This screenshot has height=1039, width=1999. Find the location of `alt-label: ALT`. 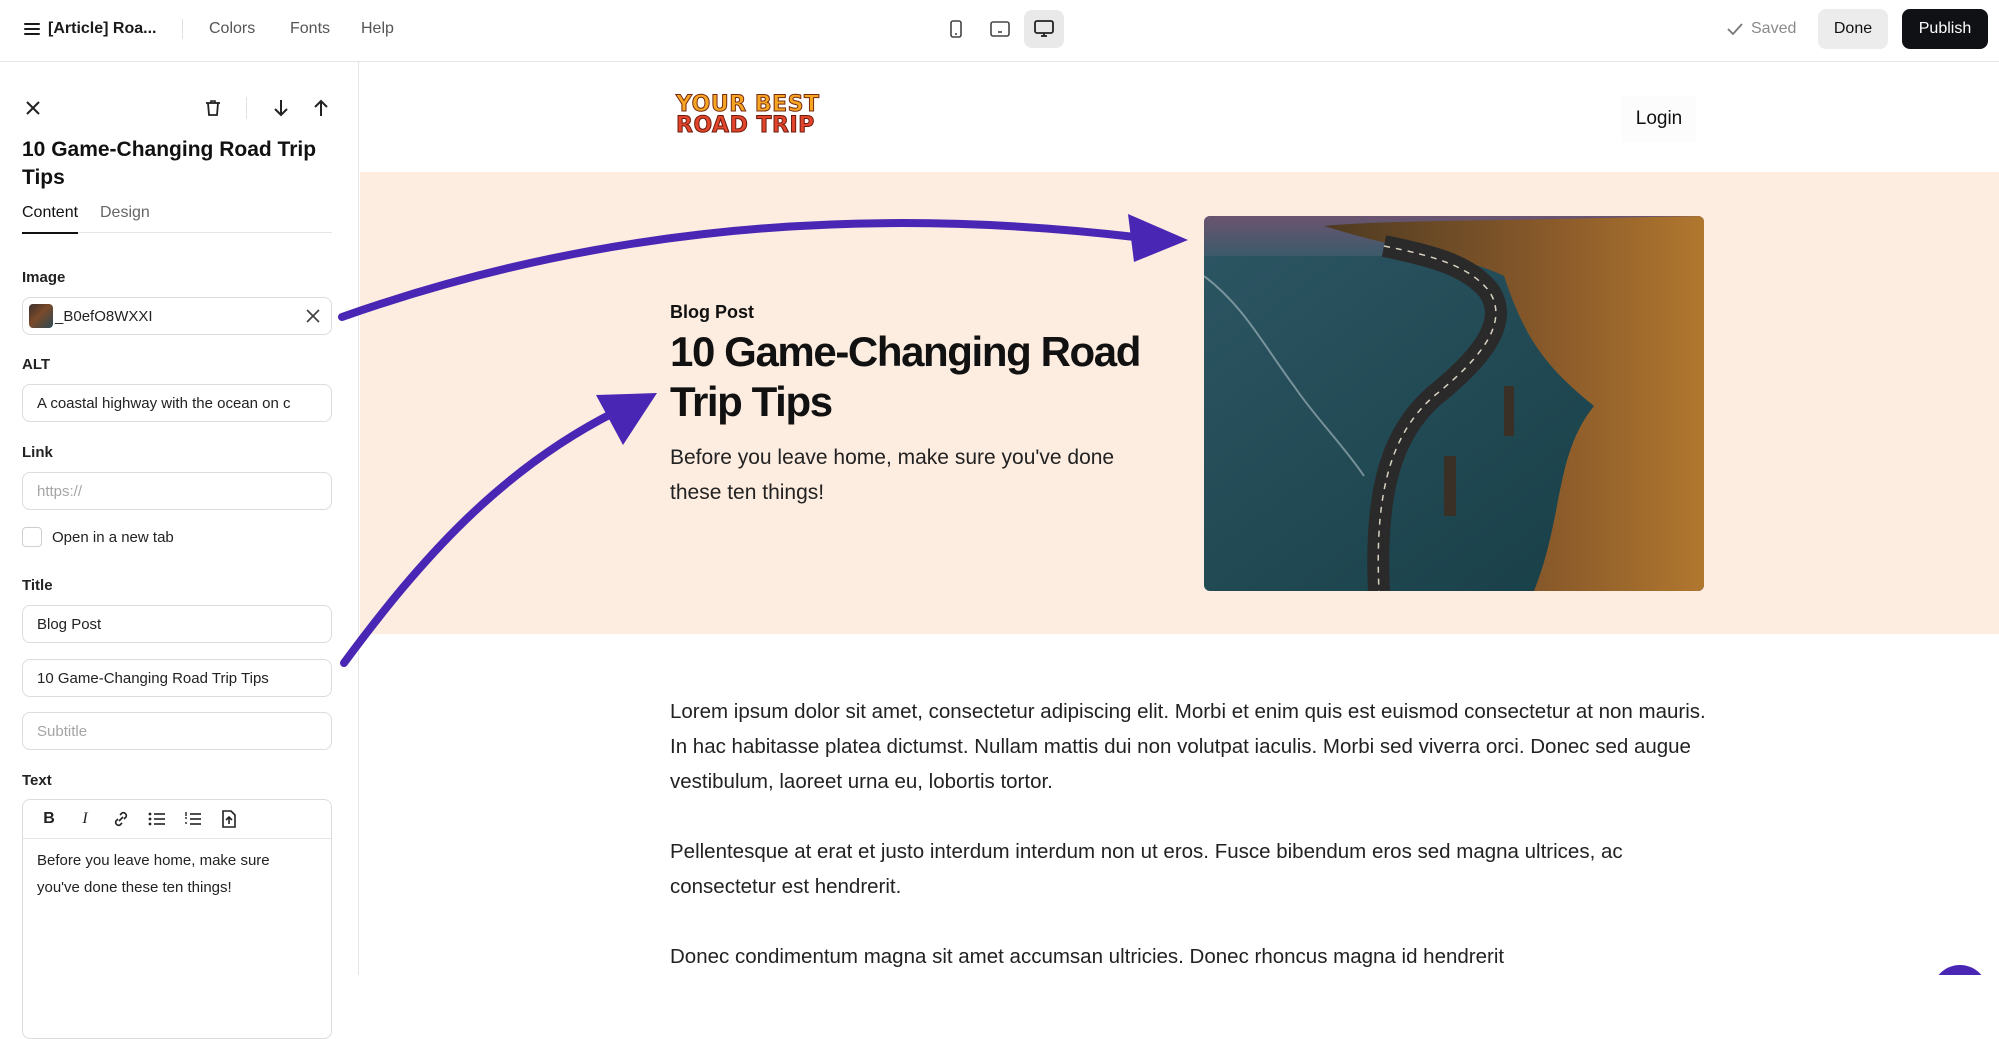

alt-label: ALT is located at coordinates (36, 364).